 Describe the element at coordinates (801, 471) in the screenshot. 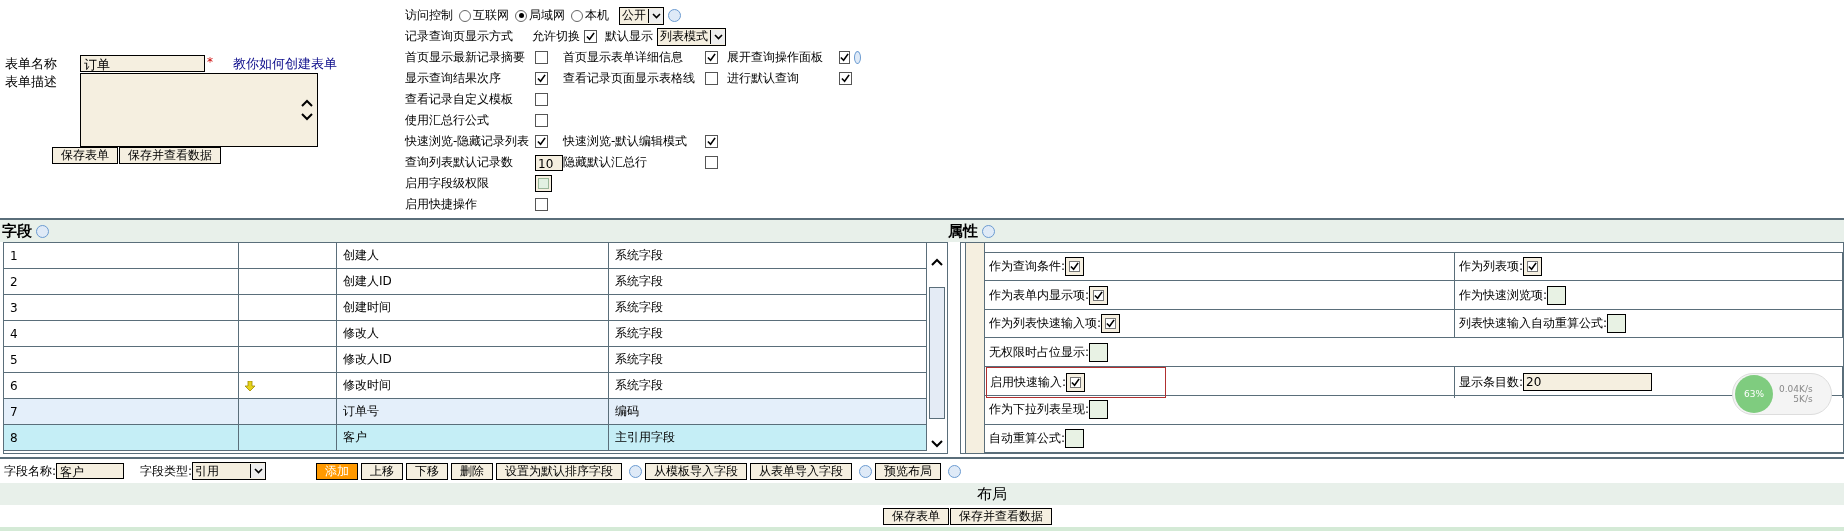

I see `toolbar-button: 从表单导入字段` at that location.